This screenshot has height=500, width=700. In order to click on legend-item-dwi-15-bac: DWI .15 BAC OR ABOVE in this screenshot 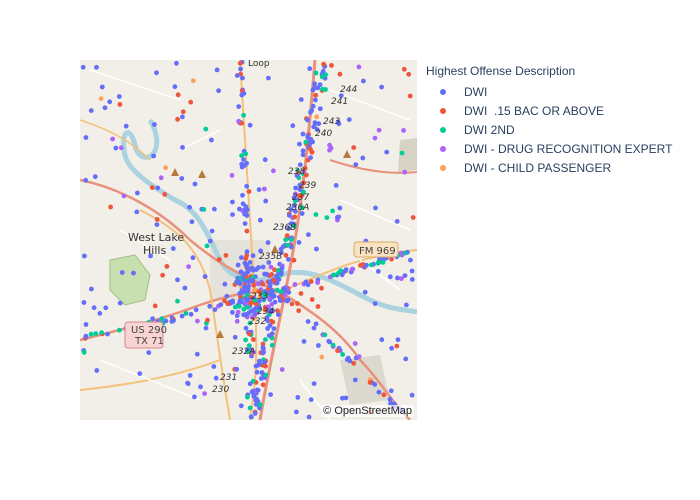, I will do `click(549, 110)`.